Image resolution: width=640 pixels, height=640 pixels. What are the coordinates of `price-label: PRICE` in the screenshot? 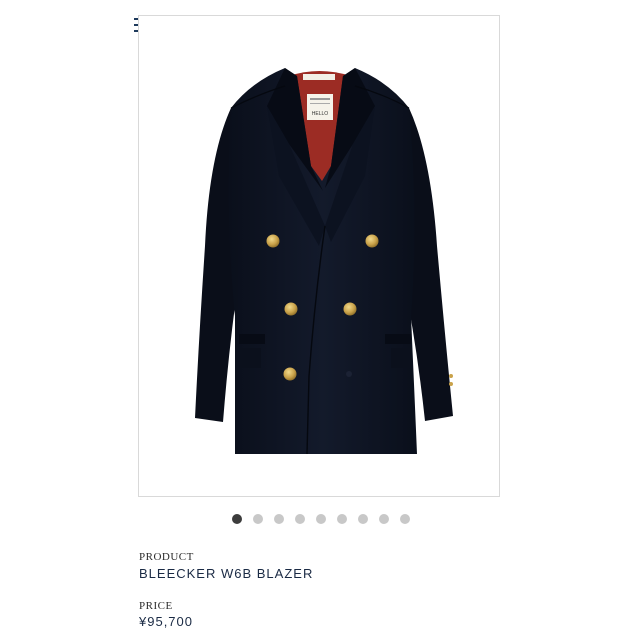 It's located at (156, 606).